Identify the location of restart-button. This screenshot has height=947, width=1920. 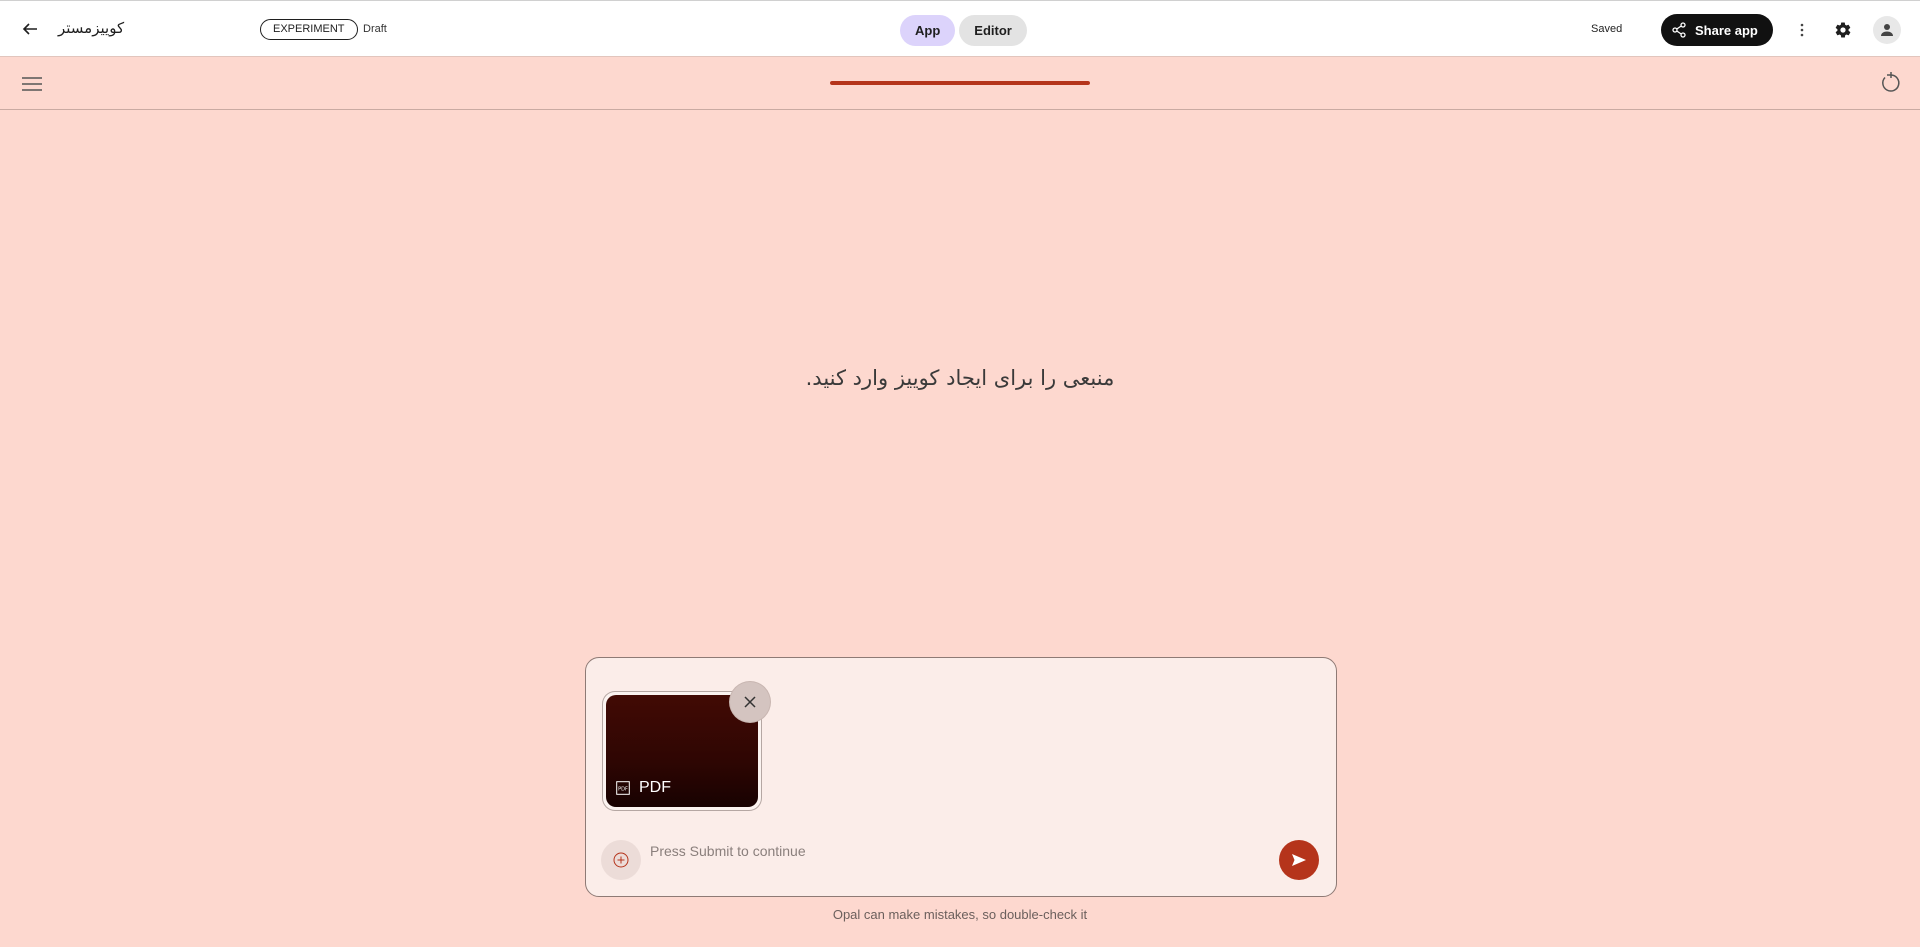
(1891, 83).